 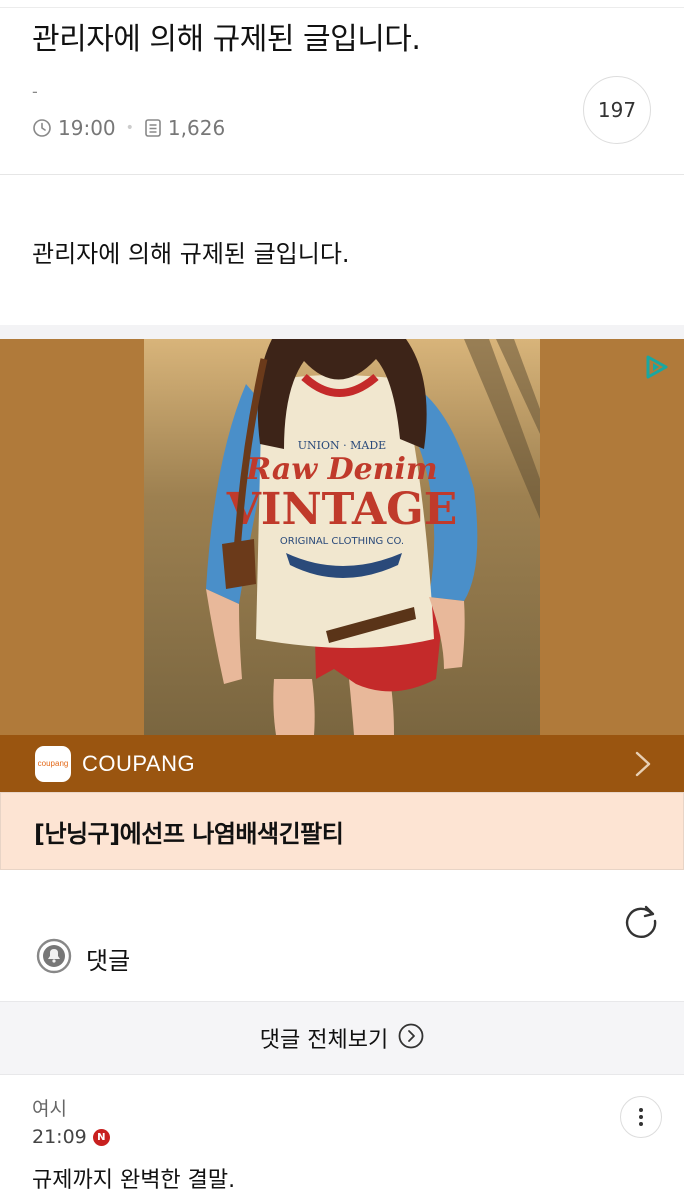 I want to click on more-options-button, so click(x=641, y=1117).